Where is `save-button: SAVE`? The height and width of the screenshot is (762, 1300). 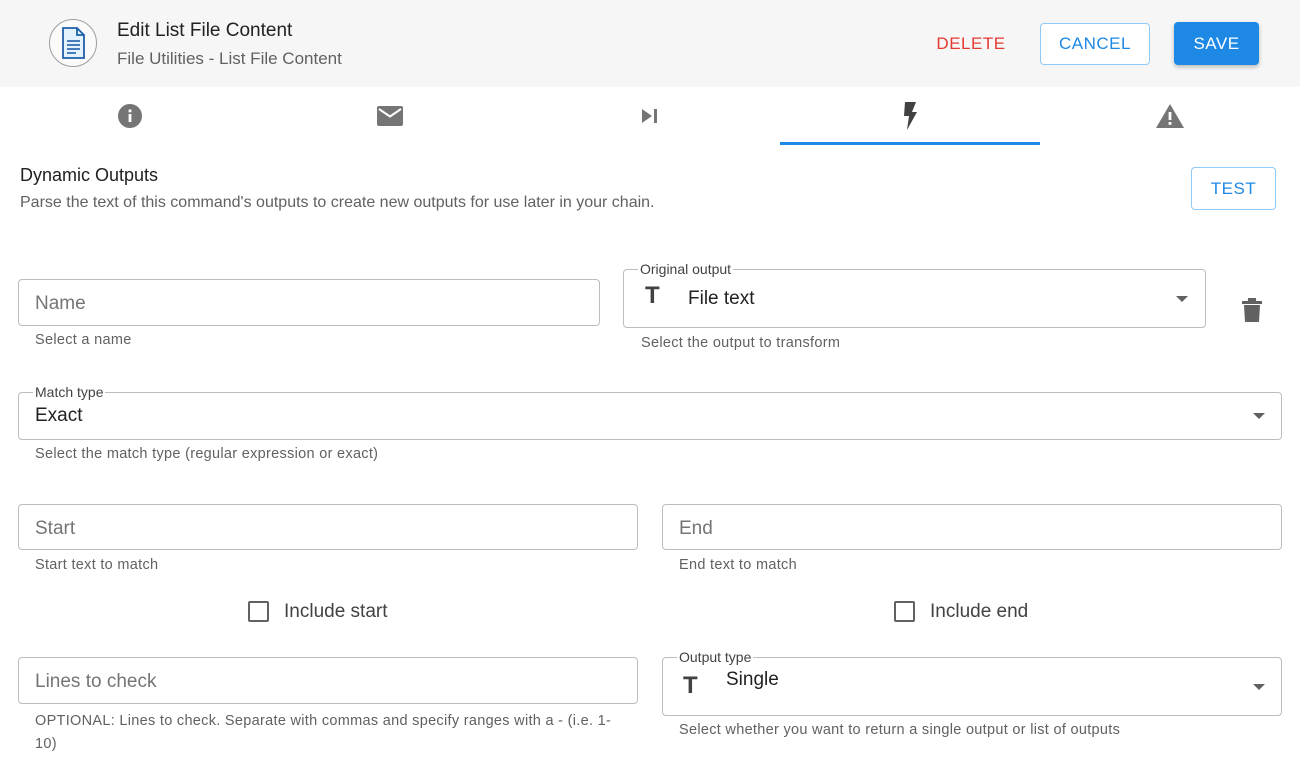 save-button: SAVE is located at coordinates (1216, 43).